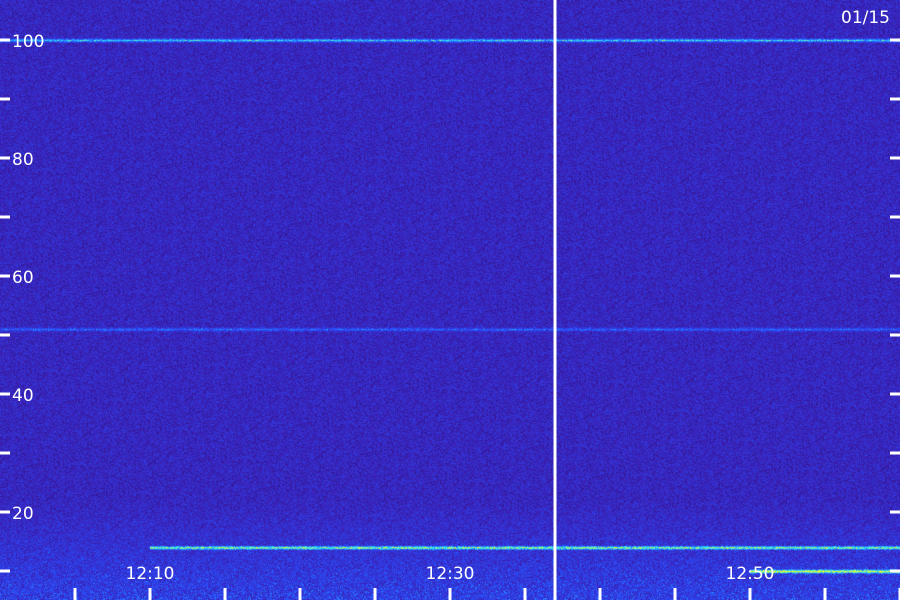 The height and width of the screenshot is (600, 900). What do you see at coordinates (22, 302) in the screenshot?
I see `y-axis-left: 20 40 60 80 100` at bounding box center [22, 302].